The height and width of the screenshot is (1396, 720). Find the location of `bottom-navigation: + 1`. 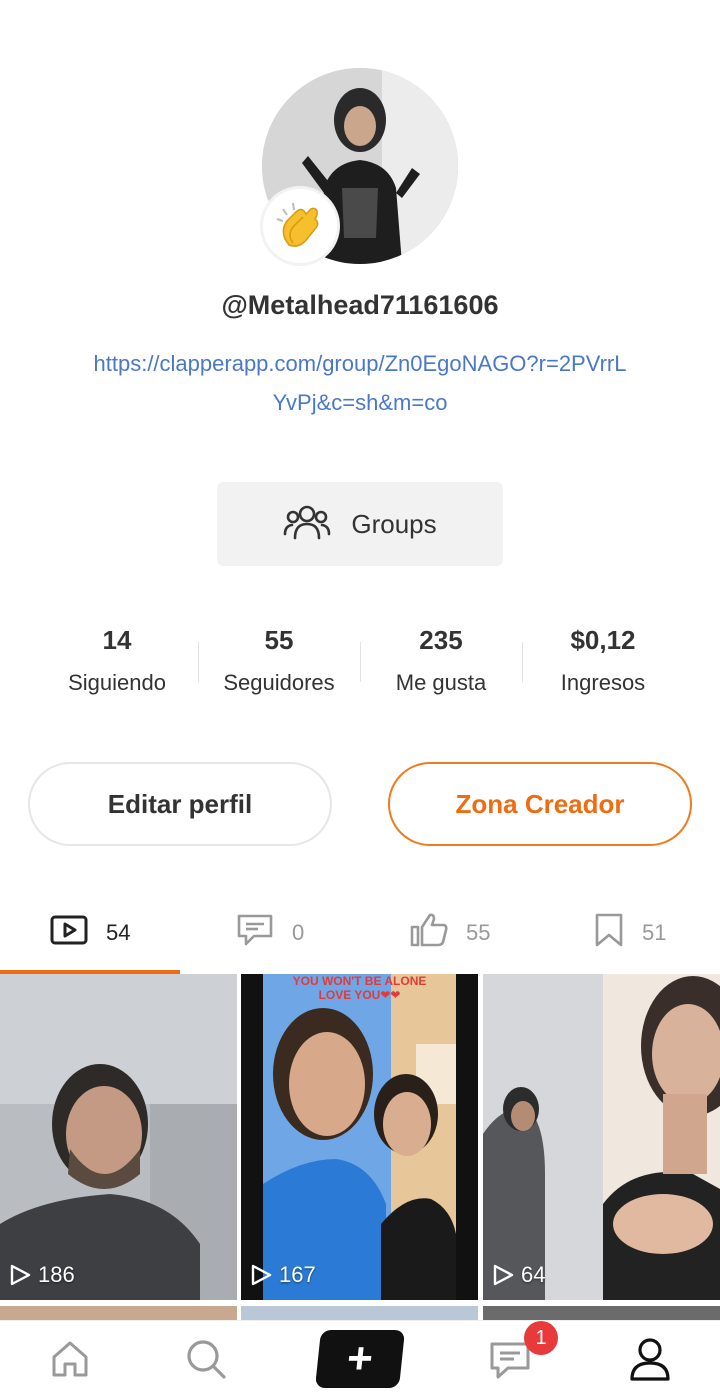

bottom-navigation: + 1 is located at coordinates (360, 1358).